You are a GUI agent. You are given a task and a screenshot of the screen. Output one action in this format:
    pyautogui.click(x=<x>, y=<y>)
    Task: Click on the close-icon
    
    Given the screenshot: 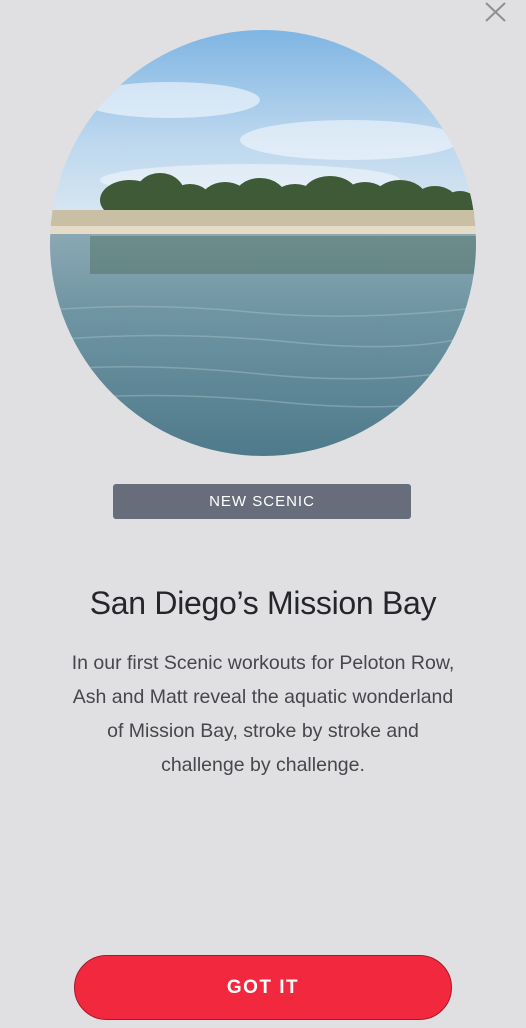 What is the action you would take?
    pyautogui.click(x=495, y=12)
    